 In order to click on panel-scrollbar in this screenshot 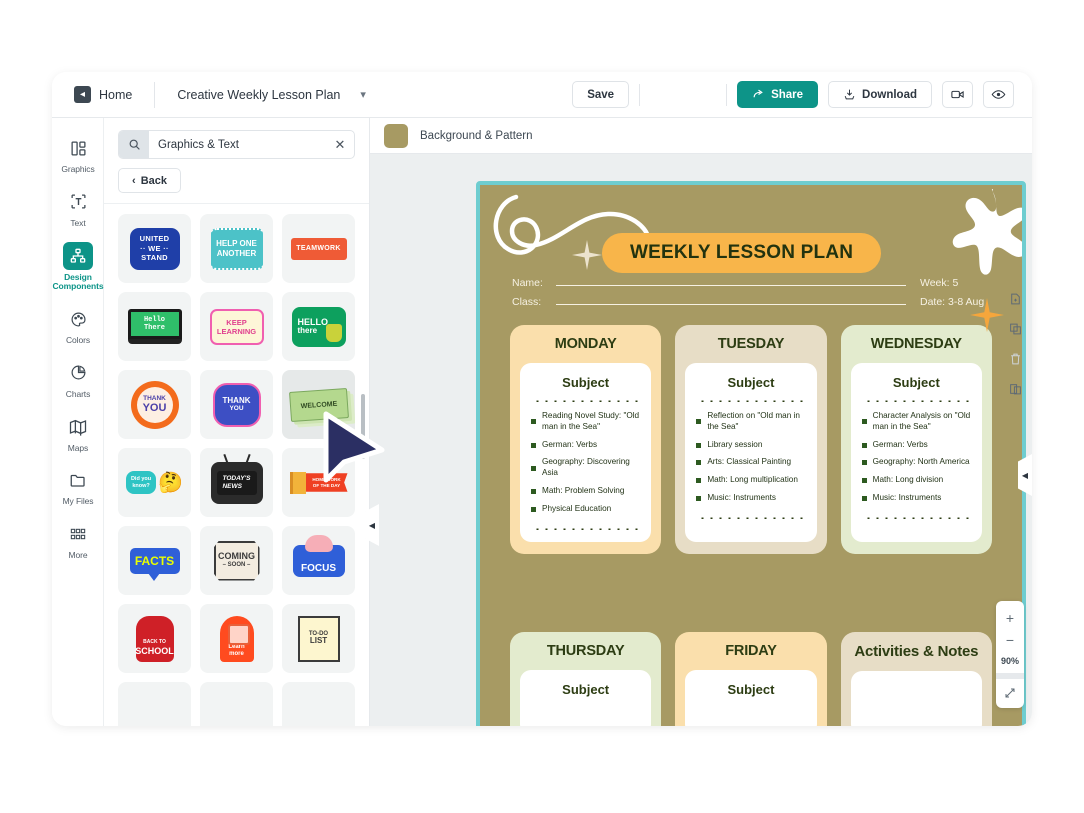, I will do `click(363, 426)`.